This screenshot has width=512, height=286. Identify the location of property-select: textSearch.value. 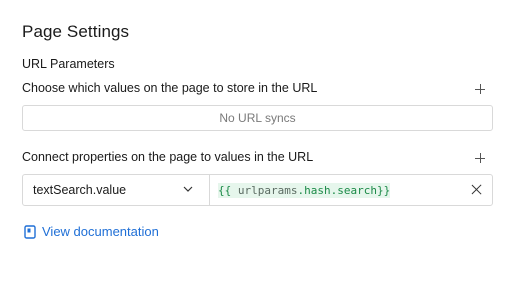
(116, 190).